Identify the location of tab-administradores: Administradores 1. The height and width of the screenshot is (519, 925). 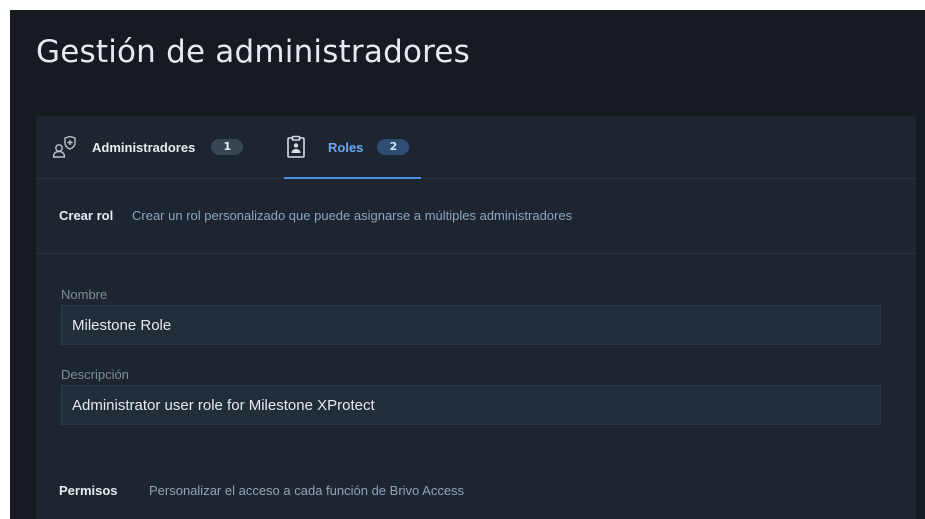
(148, 147).